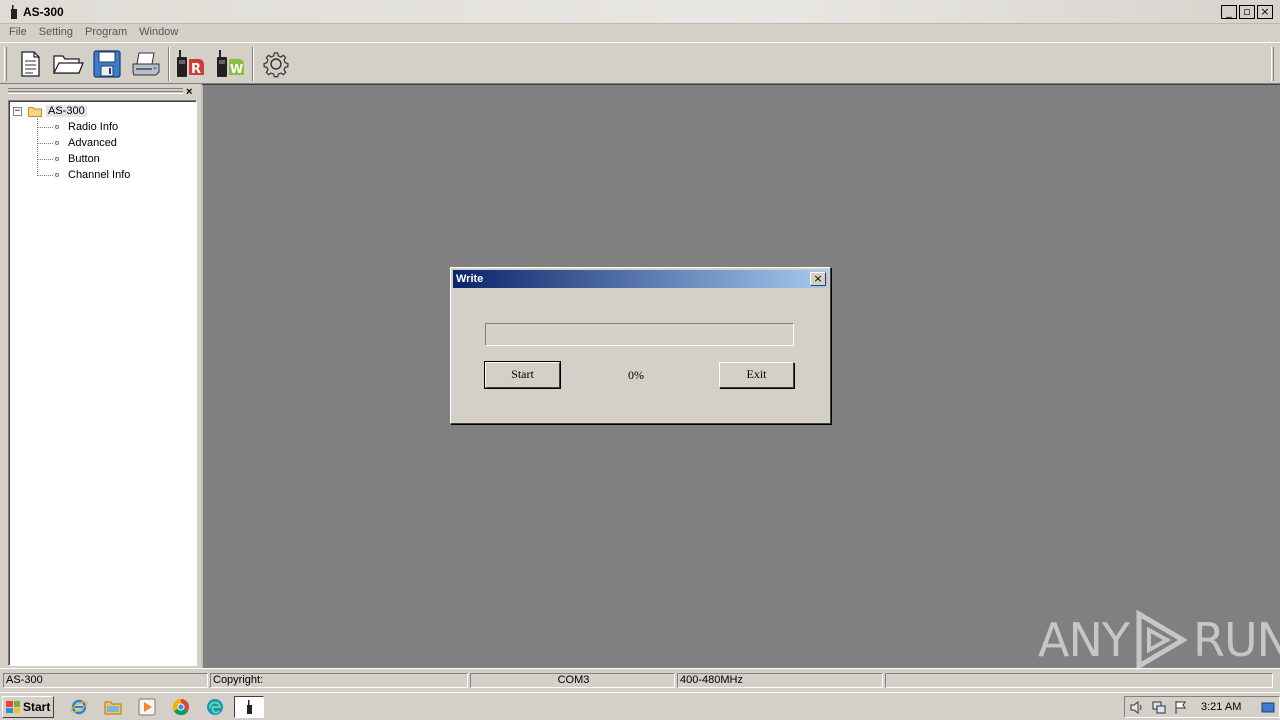  I want to click on menu-window: Window, so click(158, 33).